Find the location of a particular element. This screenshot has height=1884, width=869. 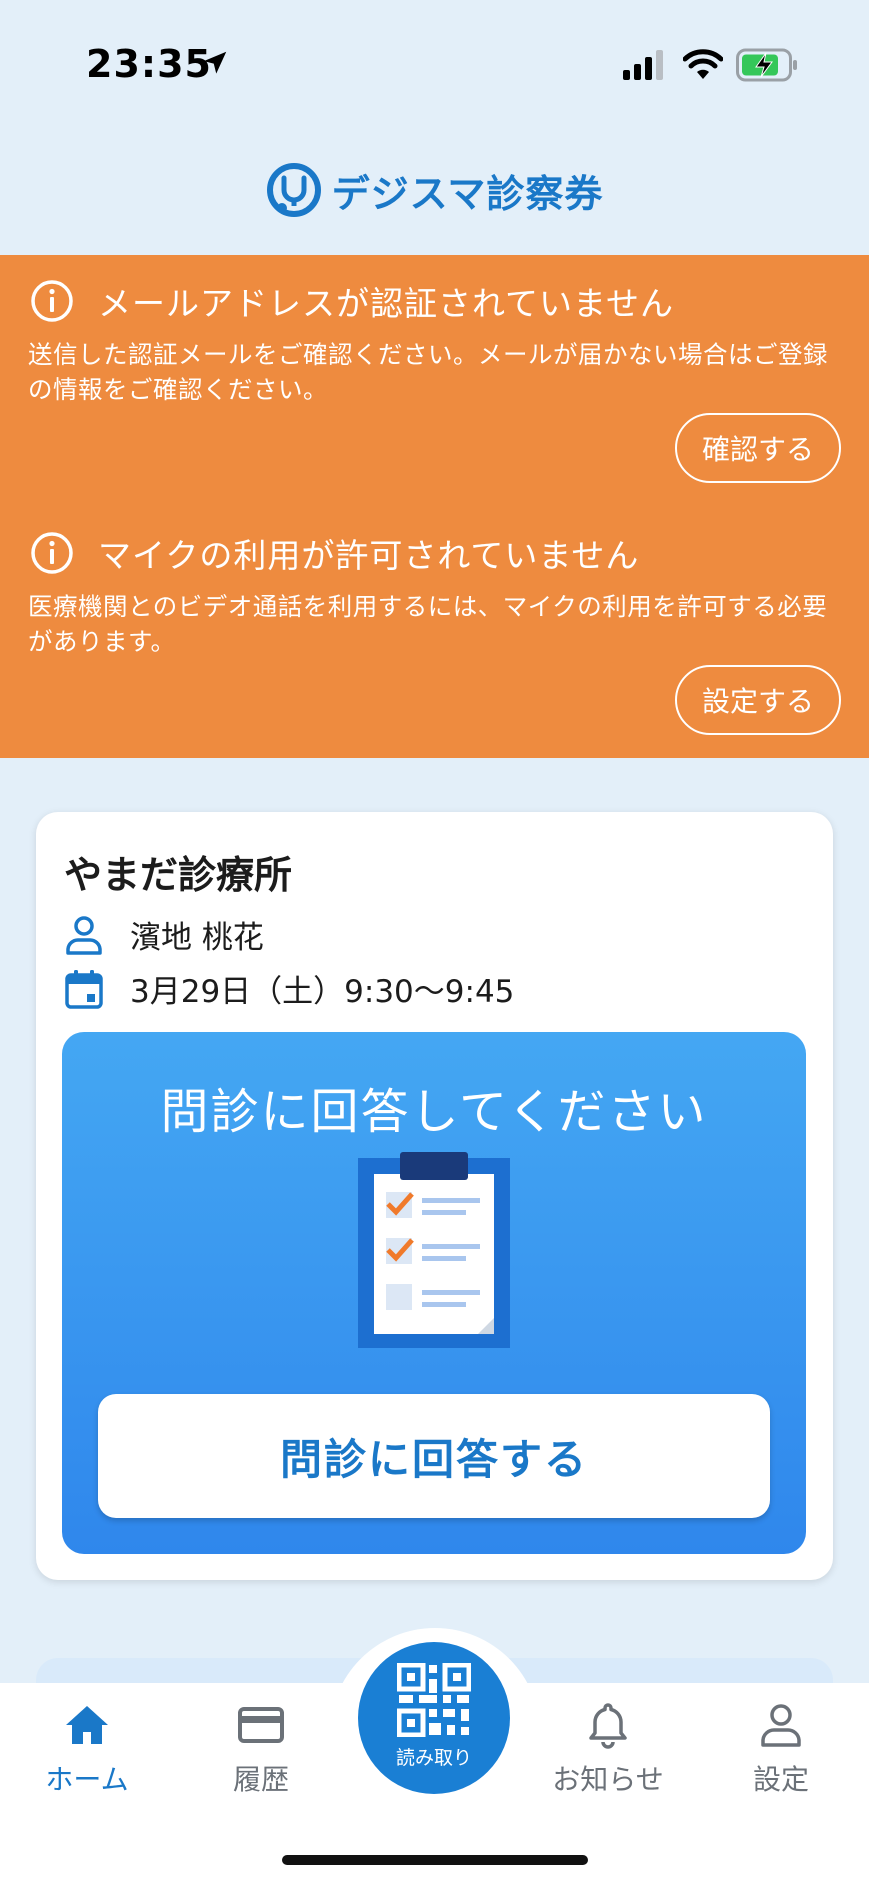

questionnaire-prompt: 問診に回答してください is located at coordinates (434, 1112).